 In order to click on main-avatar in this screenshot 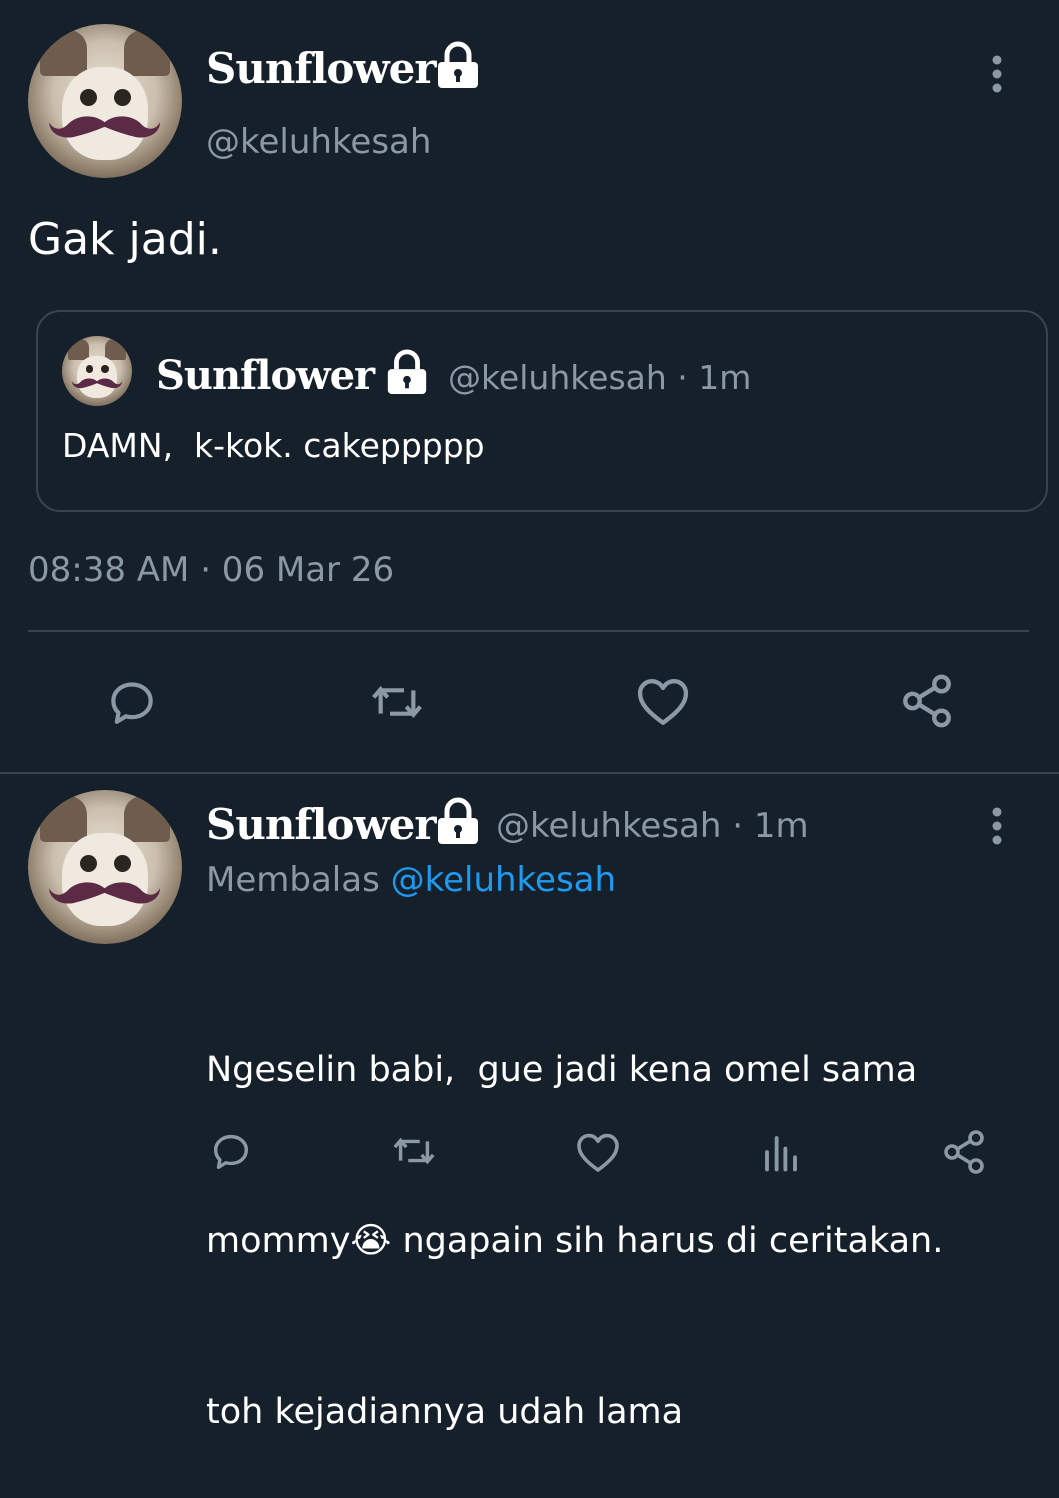, I will do `click(105, 101)`.